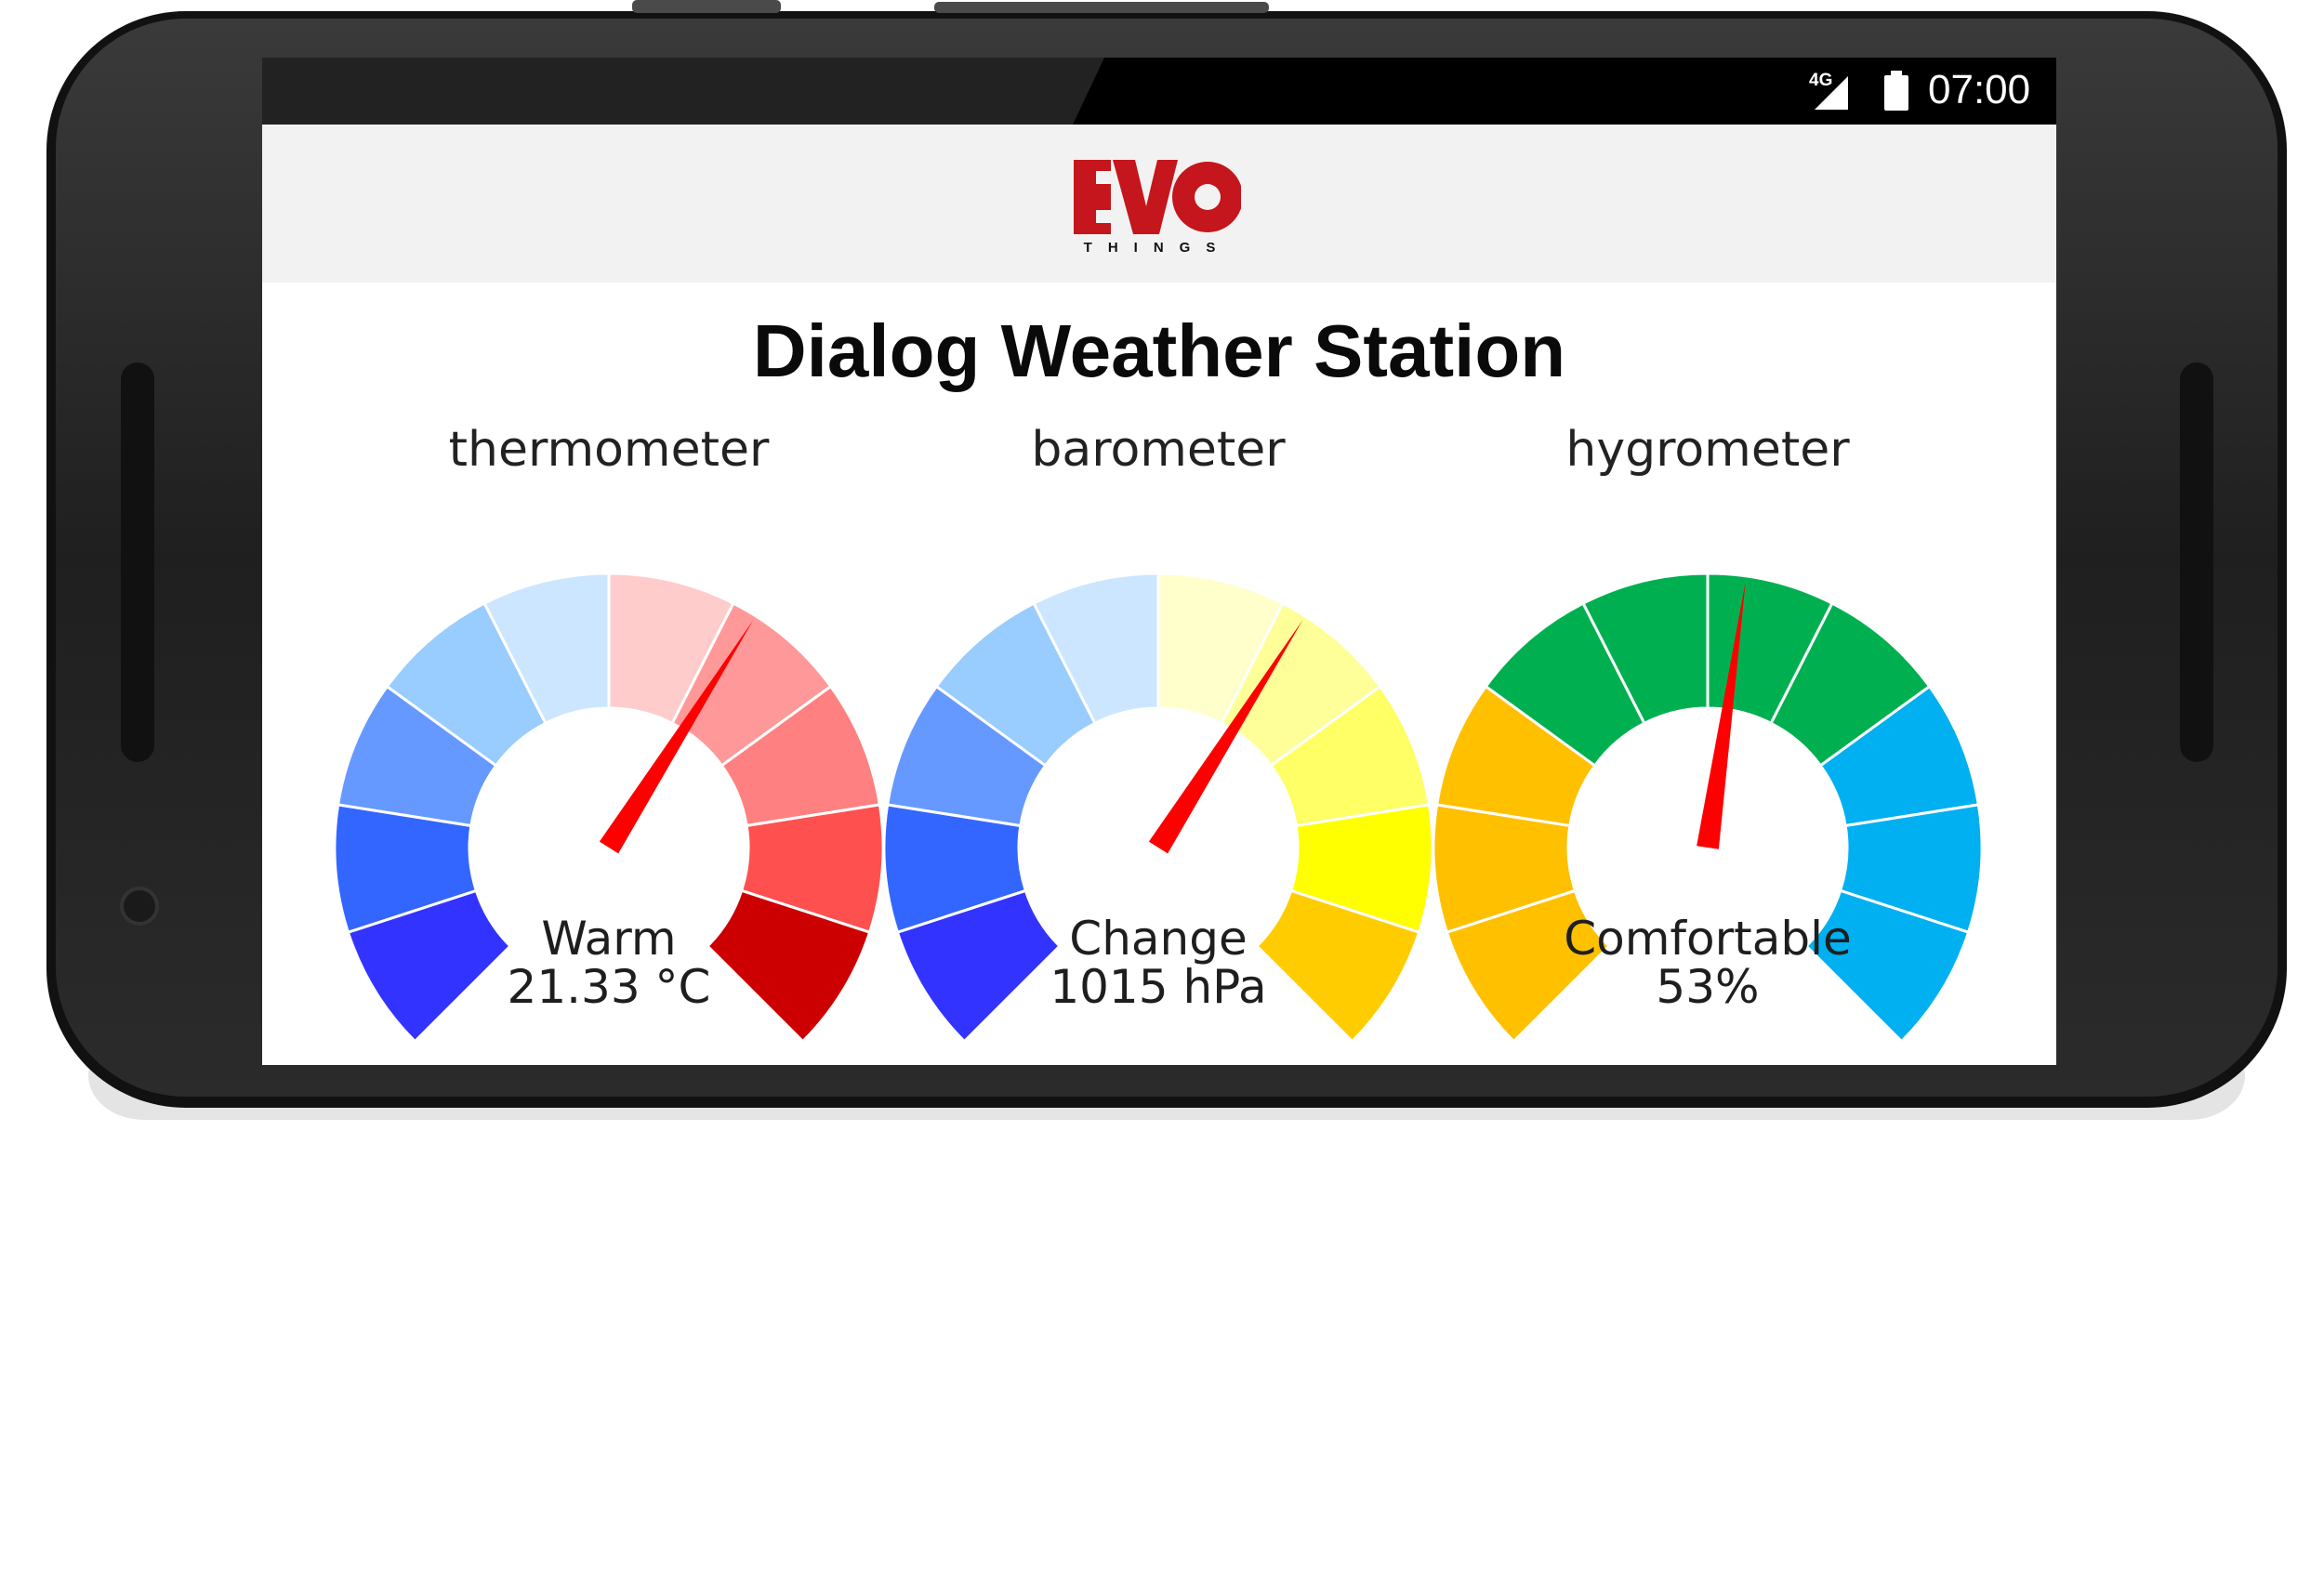 This screenshot has width=2324, height=1578. I want to click on status-bar-background, so click(683, 91).